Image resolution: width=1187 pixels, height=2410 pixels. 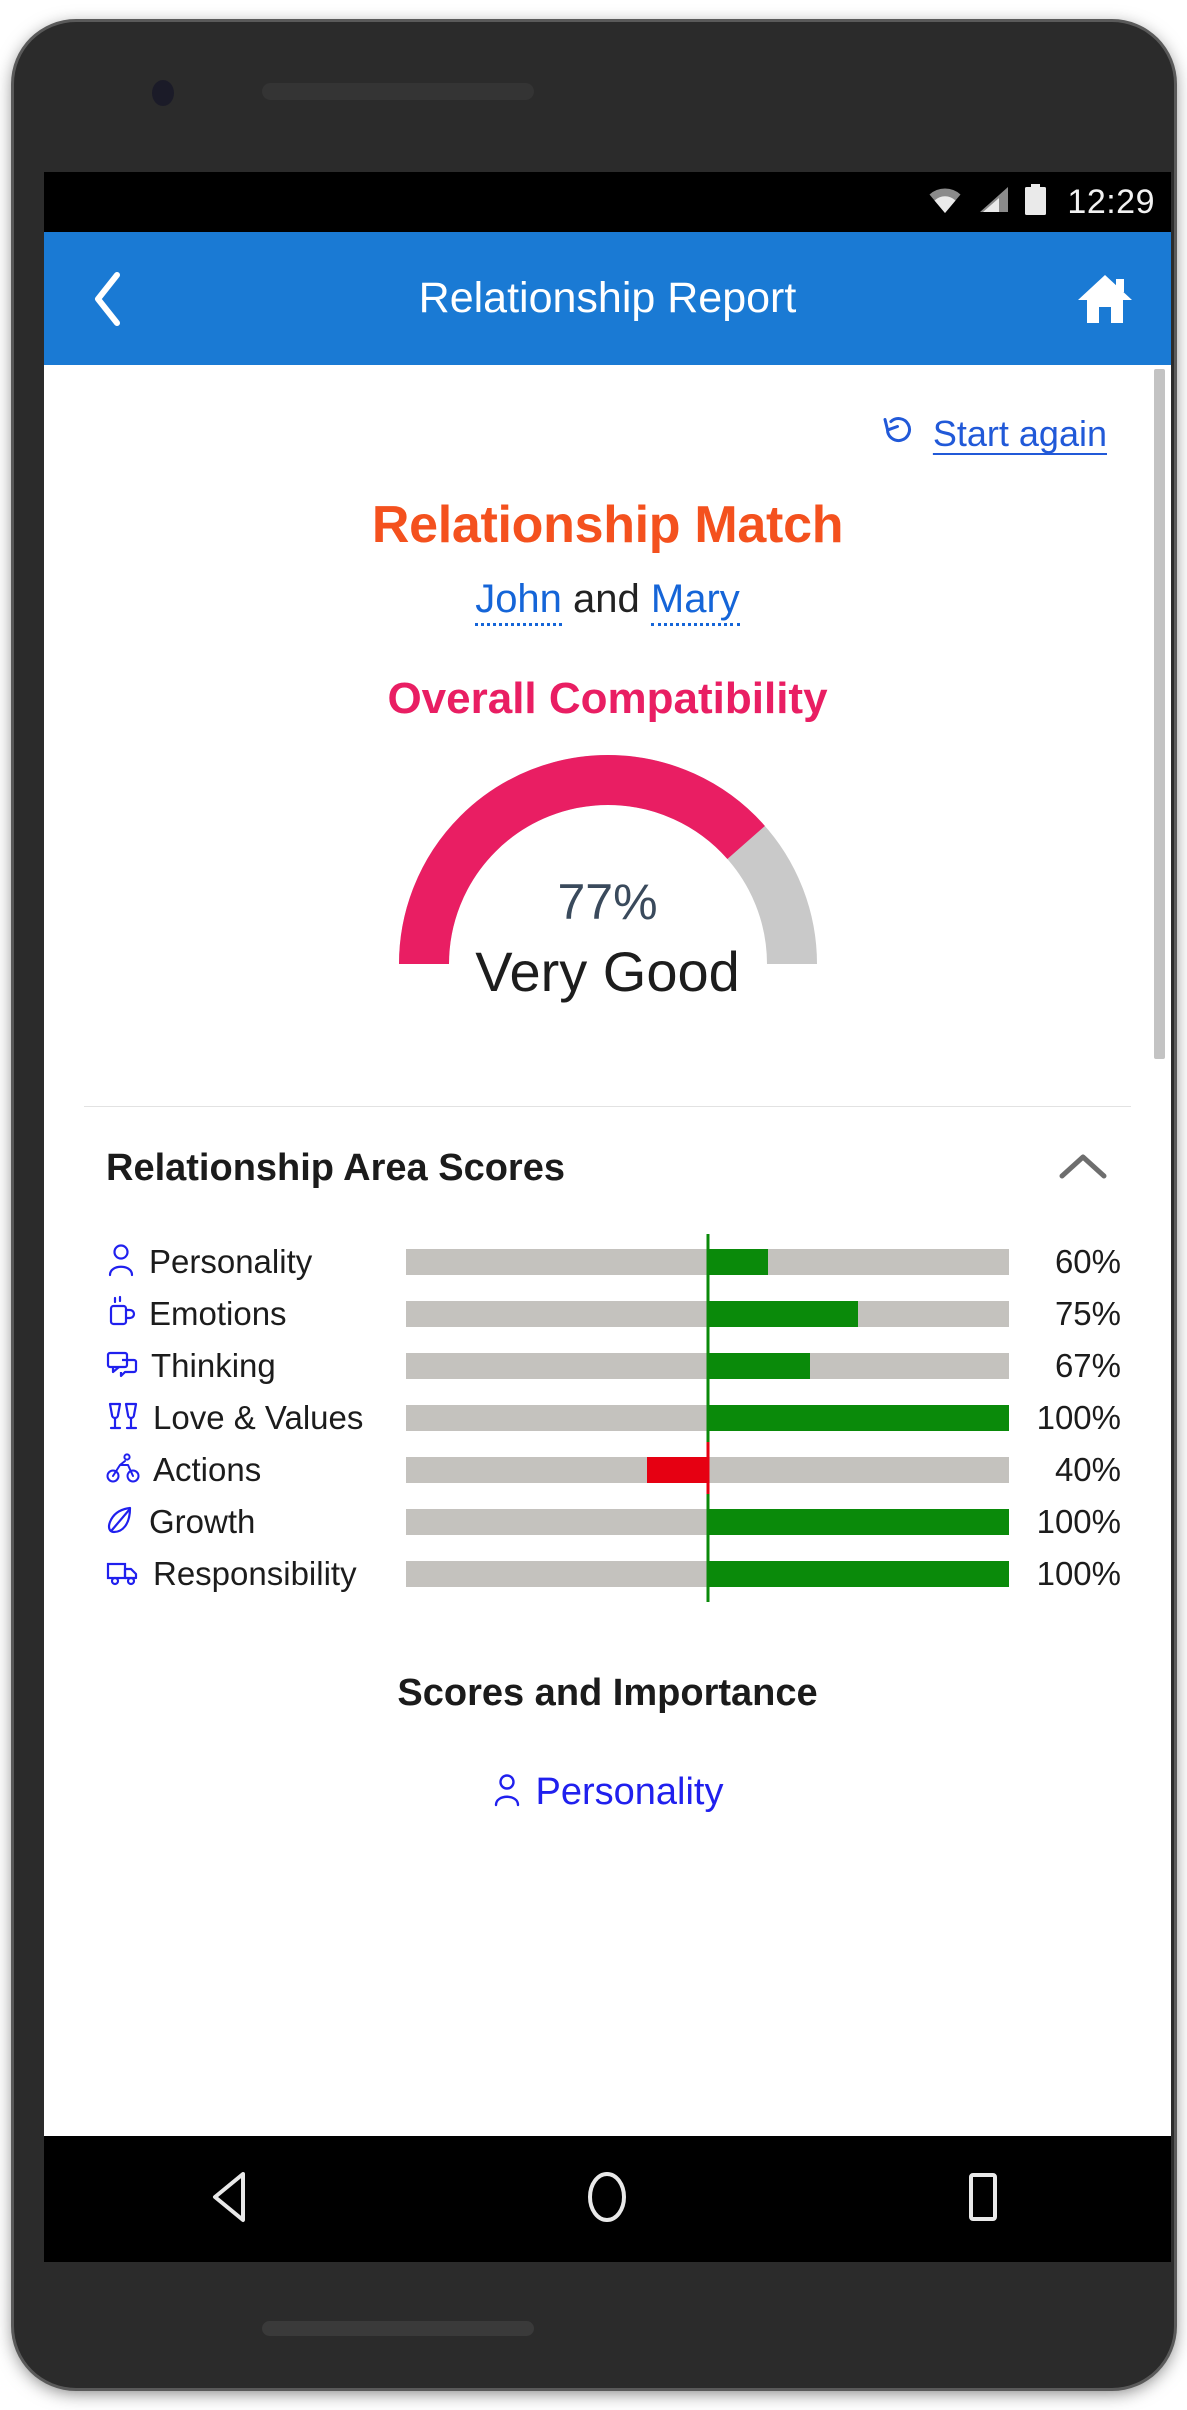 I want to click on chat-bubbles-icon, so click(x=122, y=1366).